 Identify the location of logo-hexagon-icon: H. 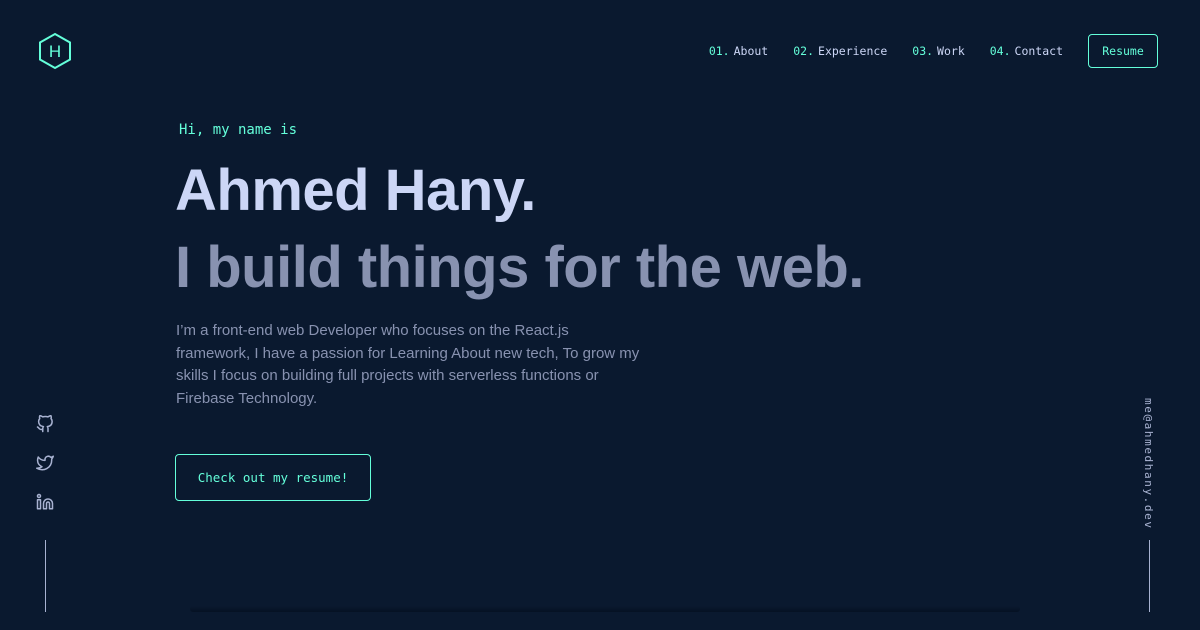
(55, 51).